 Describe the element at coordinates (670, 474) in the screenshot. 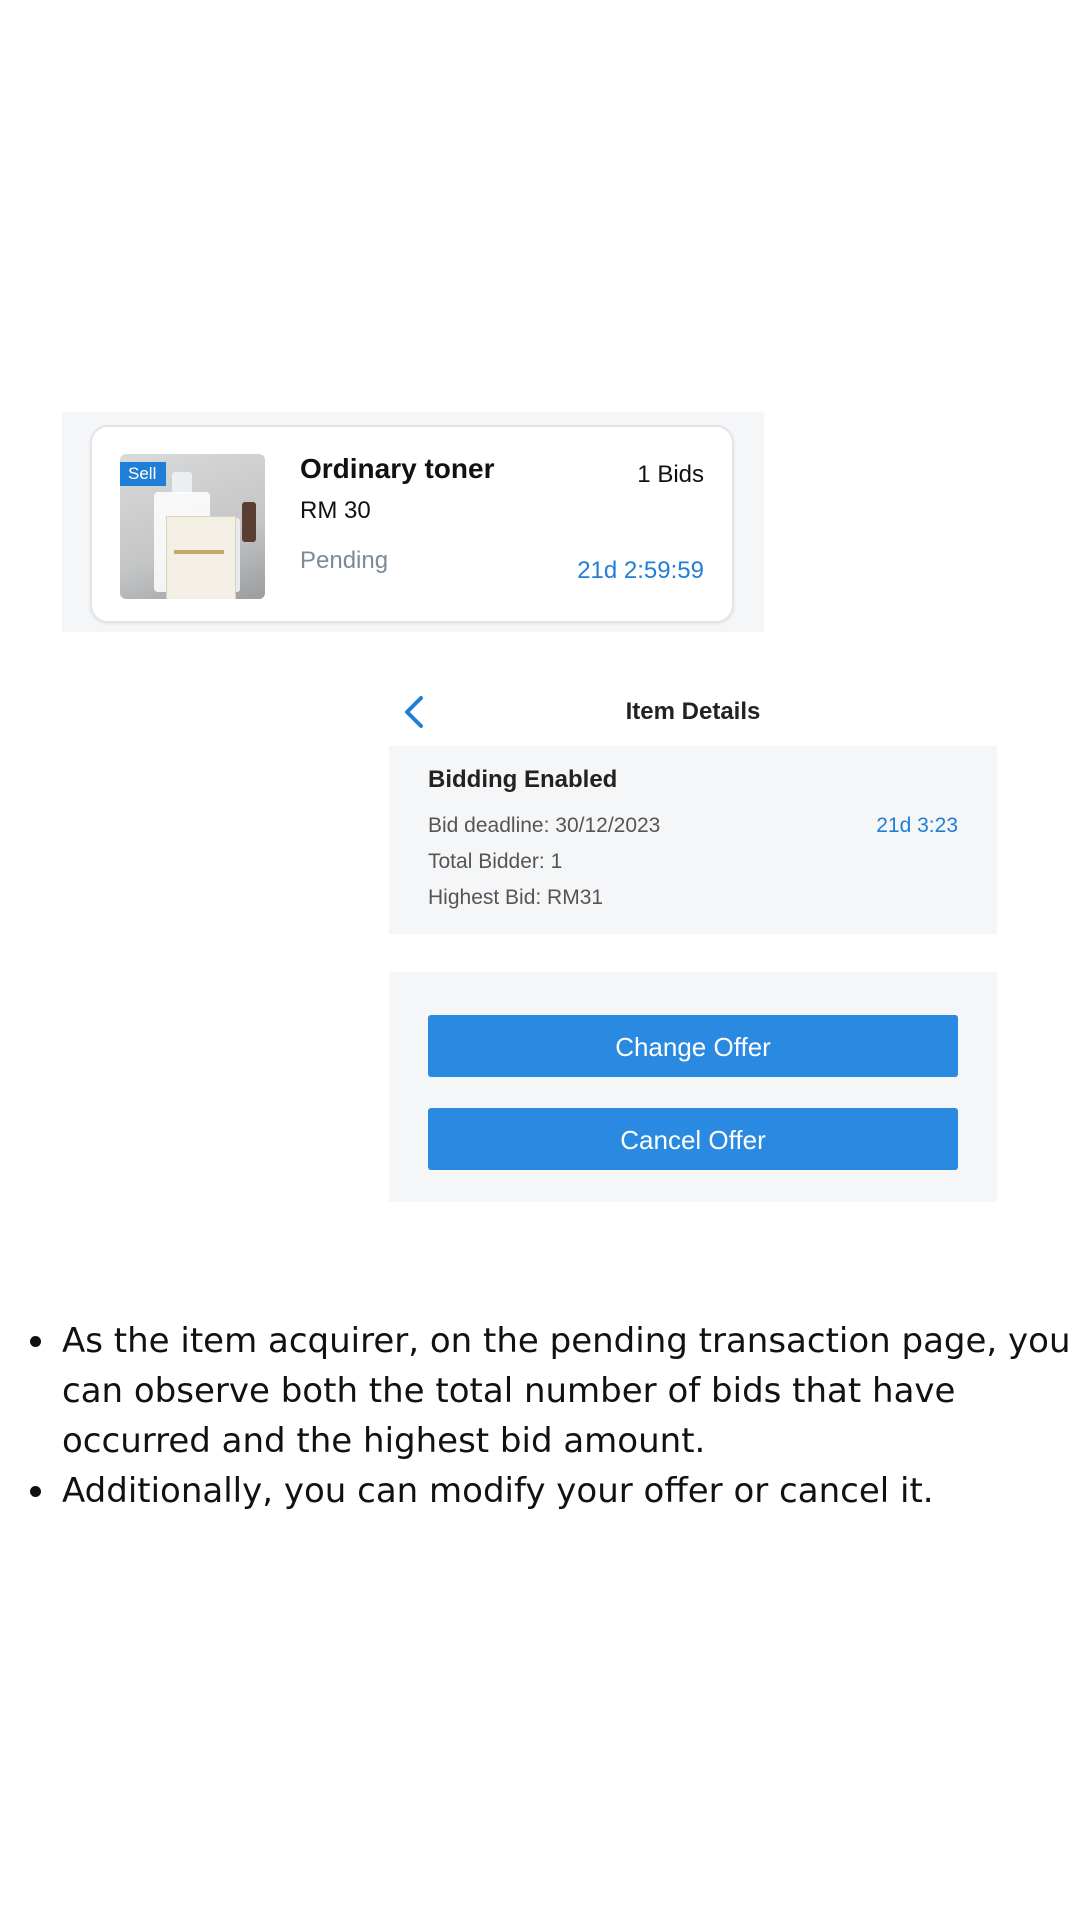

I see `bid-count: 1 Bids` at that location.